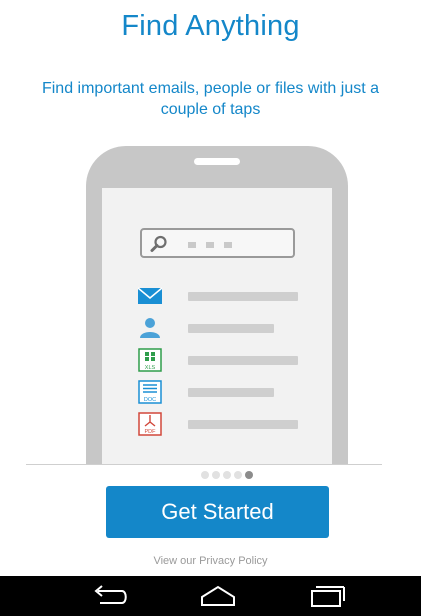 The height and width of the screenshot is (616, 421). Describe the element at coordinates (150, 392) in the screenshot. I see `doc-file-icon: DOC` at that location.